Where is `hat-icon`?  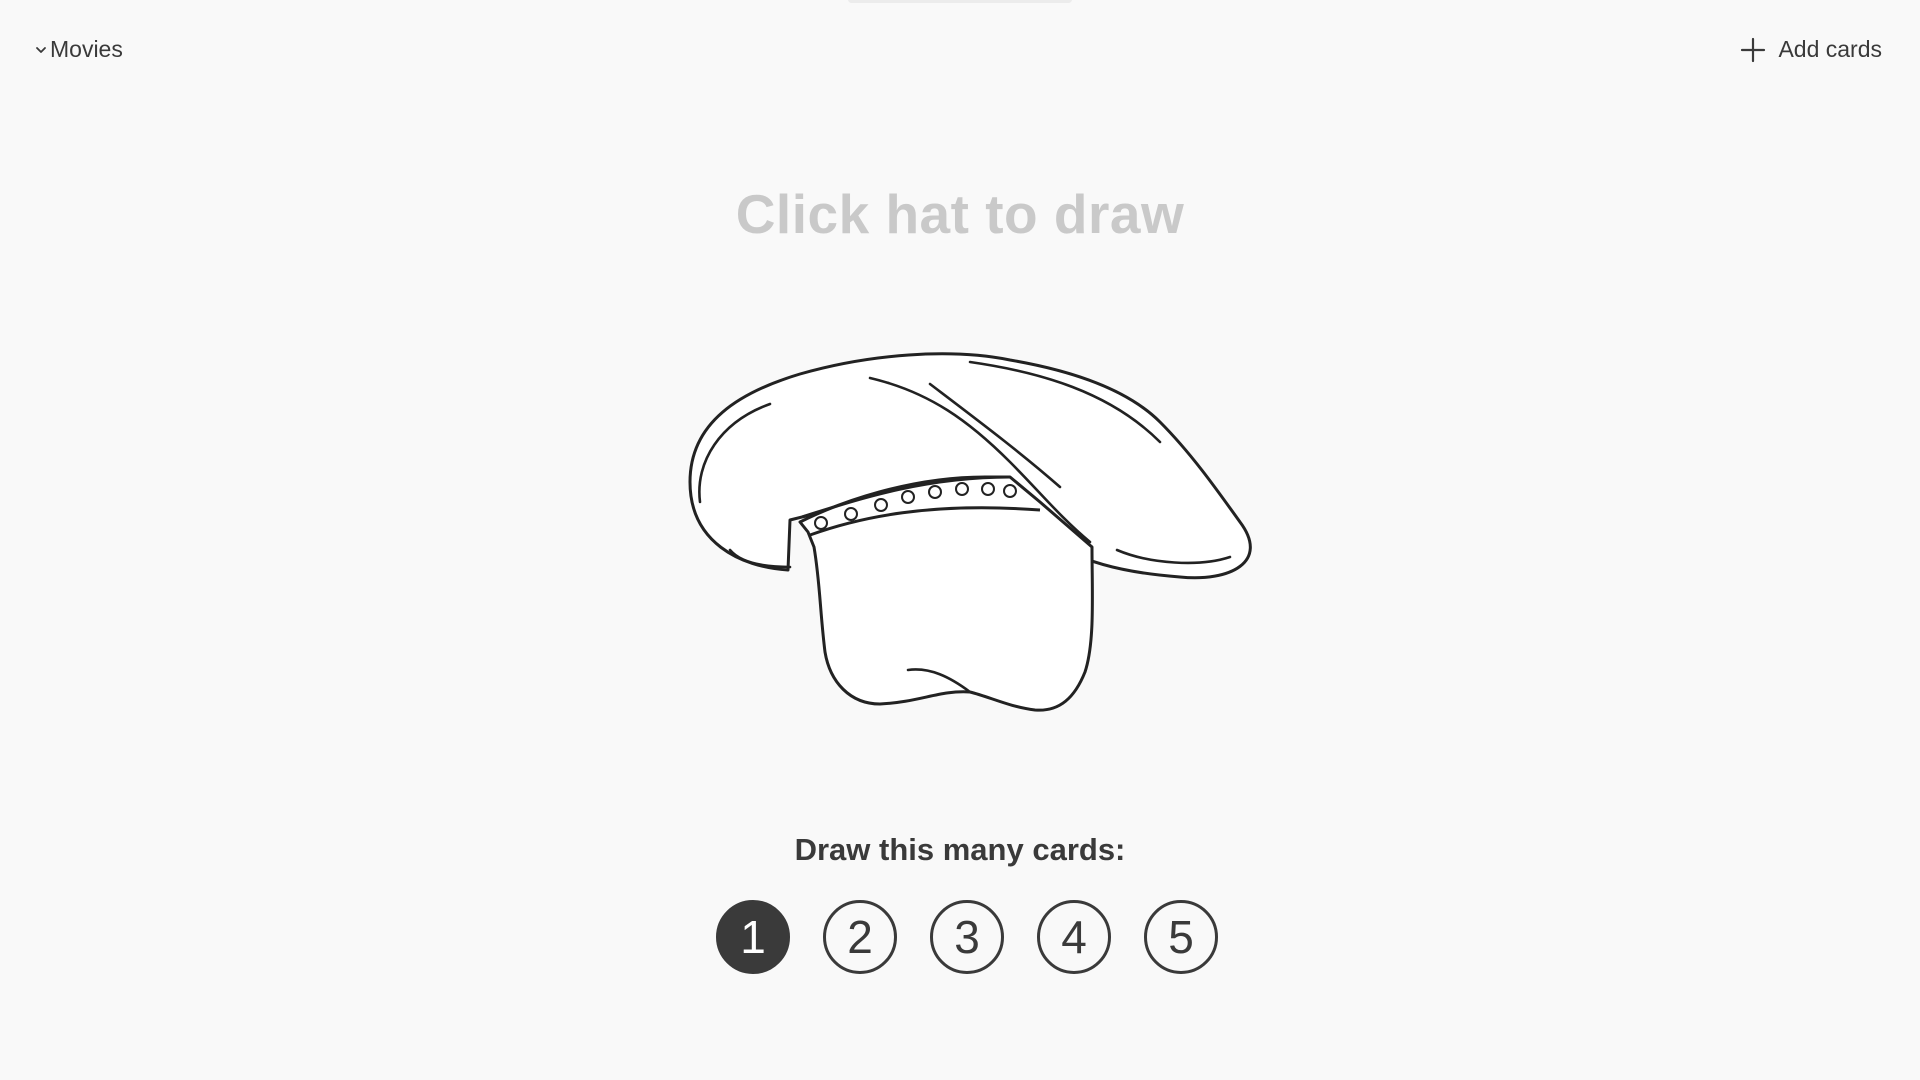 hat-icon is located at coordinates (970, 532).